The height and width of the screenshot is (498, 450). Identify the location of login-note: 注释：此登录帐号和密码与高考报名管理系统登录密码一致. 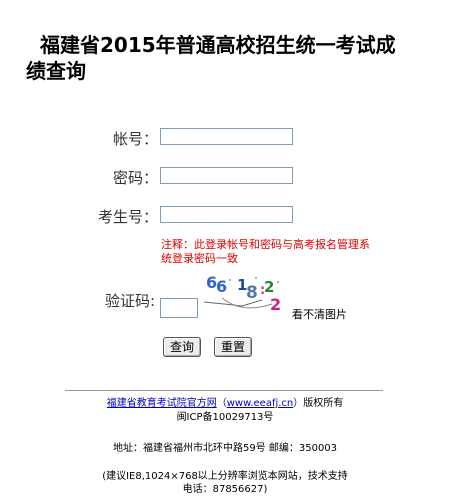
(265, 251).